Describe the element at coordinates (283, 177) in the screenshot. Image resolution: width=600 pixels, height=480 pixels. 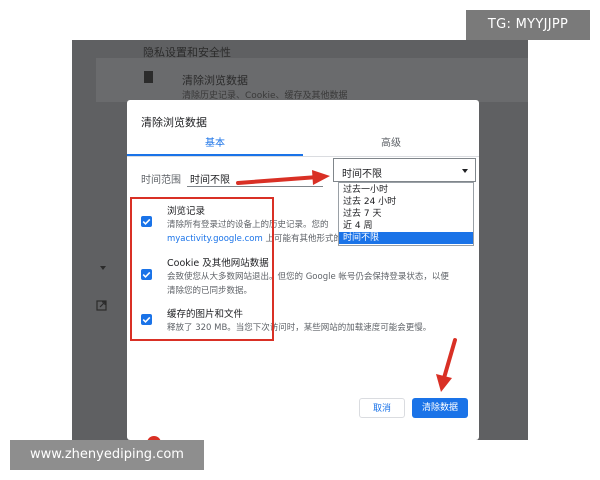
I see `arrow-to-dropdown` at that location.